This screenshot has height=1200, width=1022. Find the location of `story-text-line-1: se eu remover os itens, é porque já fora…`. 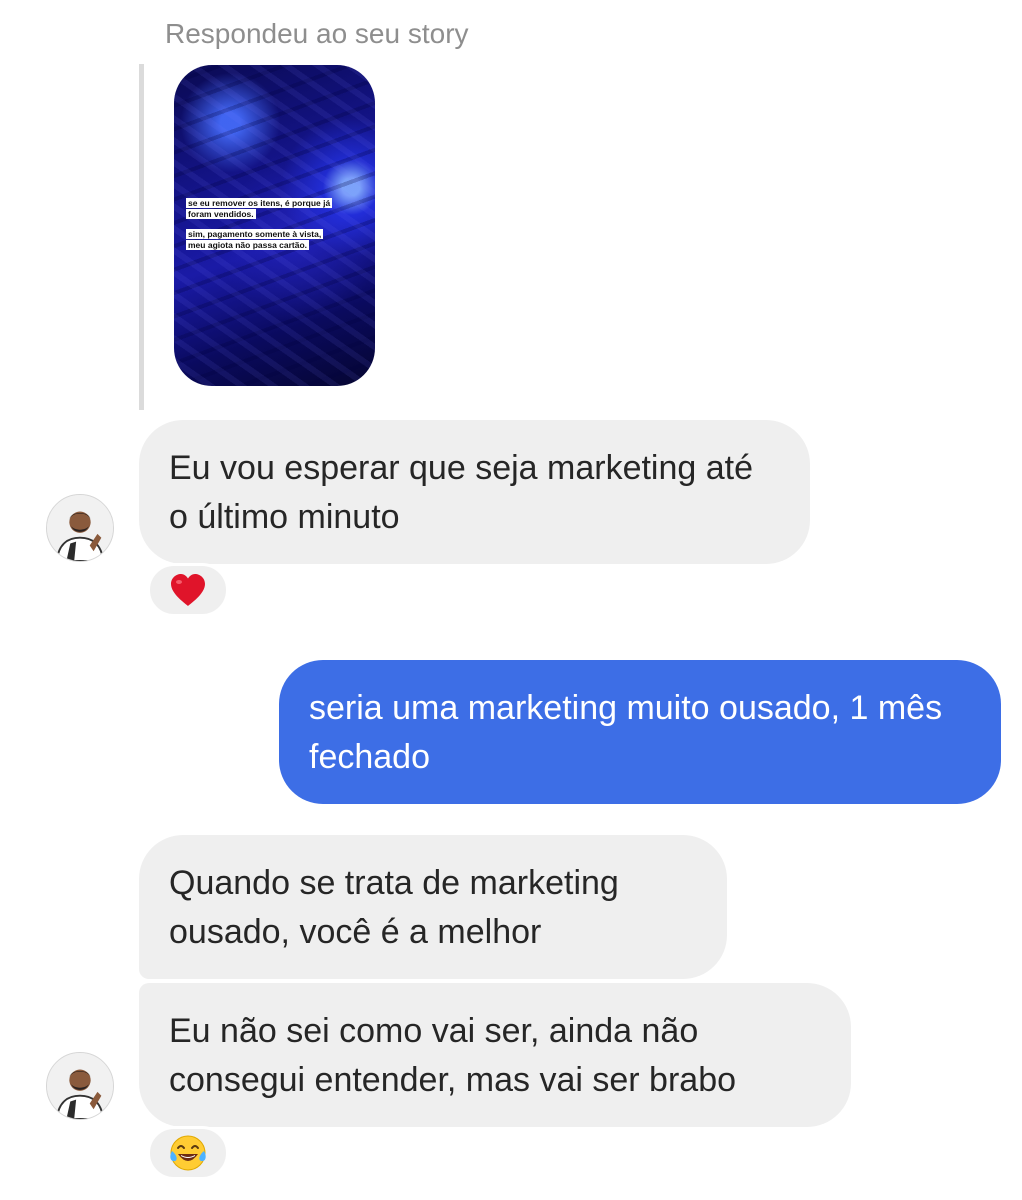

story-text-line-1: se eu remover os itens, é porque já fora… is located at coordinates (259, 208).